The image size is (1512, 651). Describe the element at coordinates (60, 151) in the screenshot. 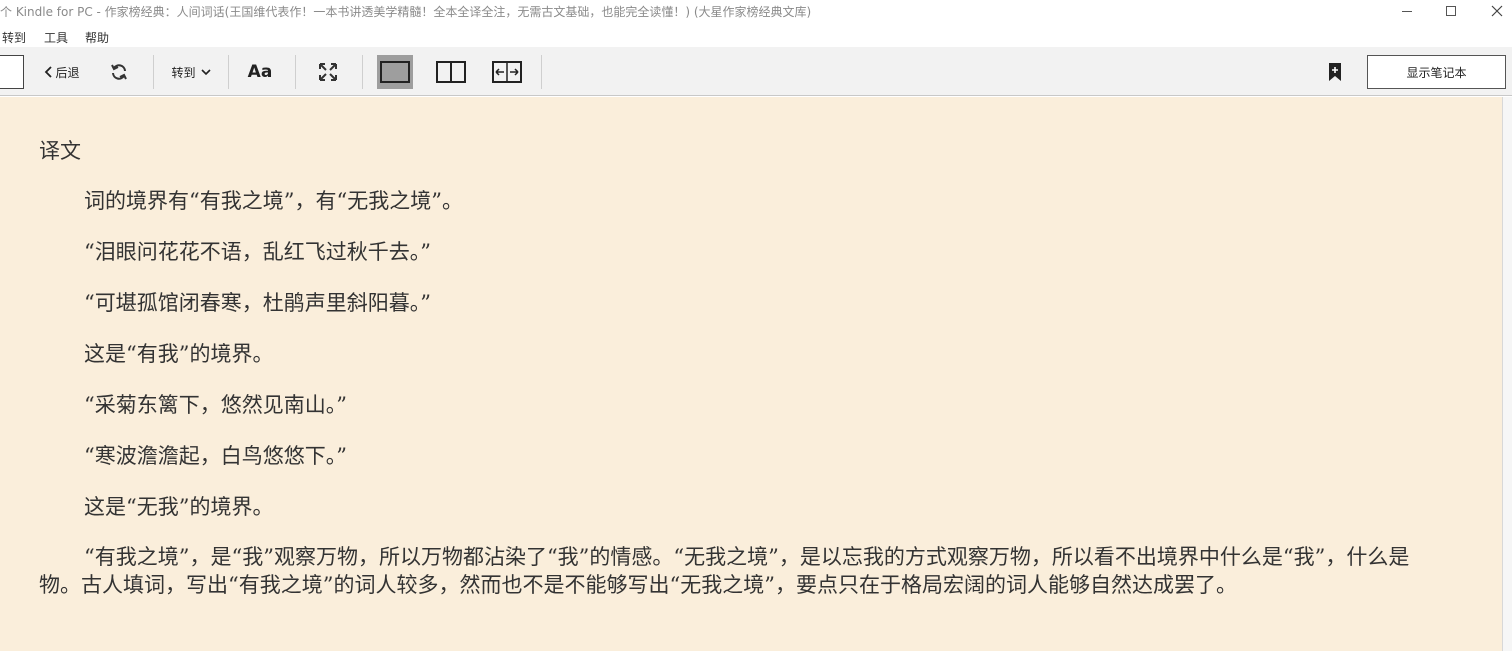

I see `section-heading: 译文` at that location.